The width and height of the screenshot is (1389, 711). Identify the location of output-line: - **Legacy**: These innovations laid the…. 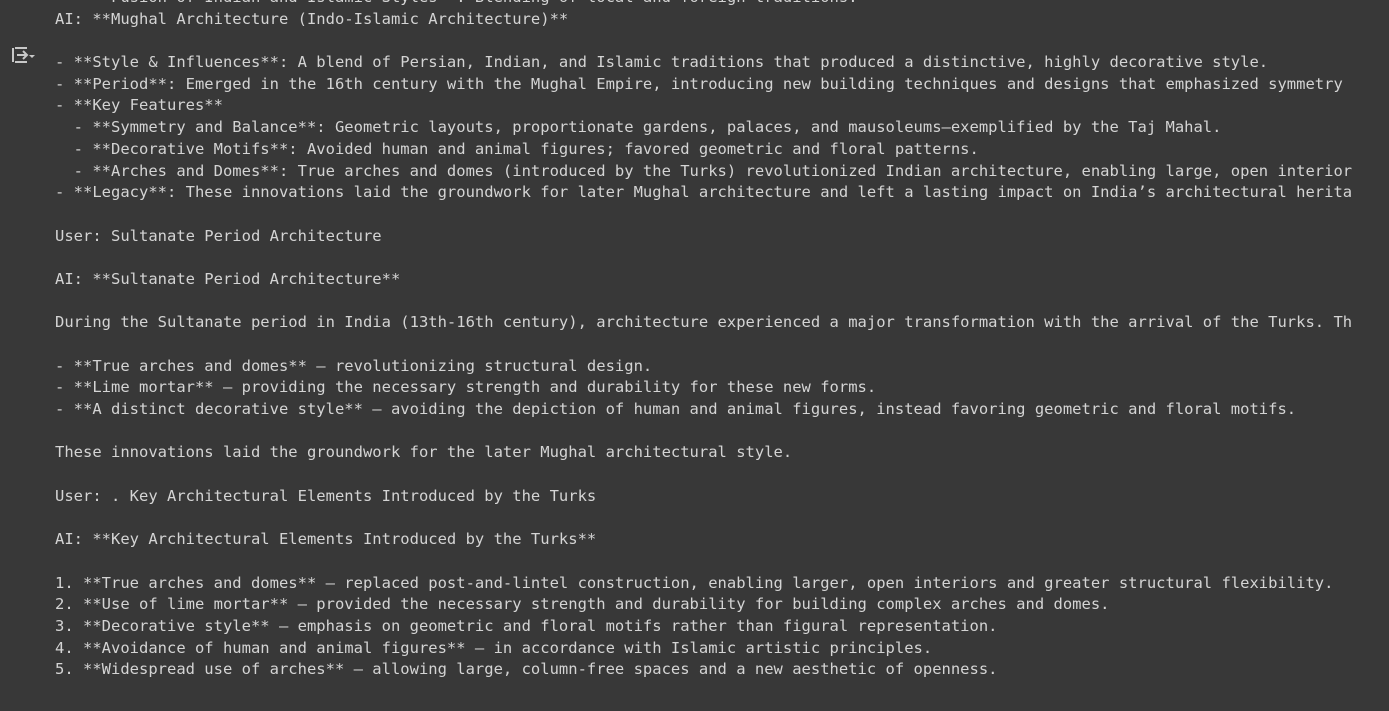
(704, 192).